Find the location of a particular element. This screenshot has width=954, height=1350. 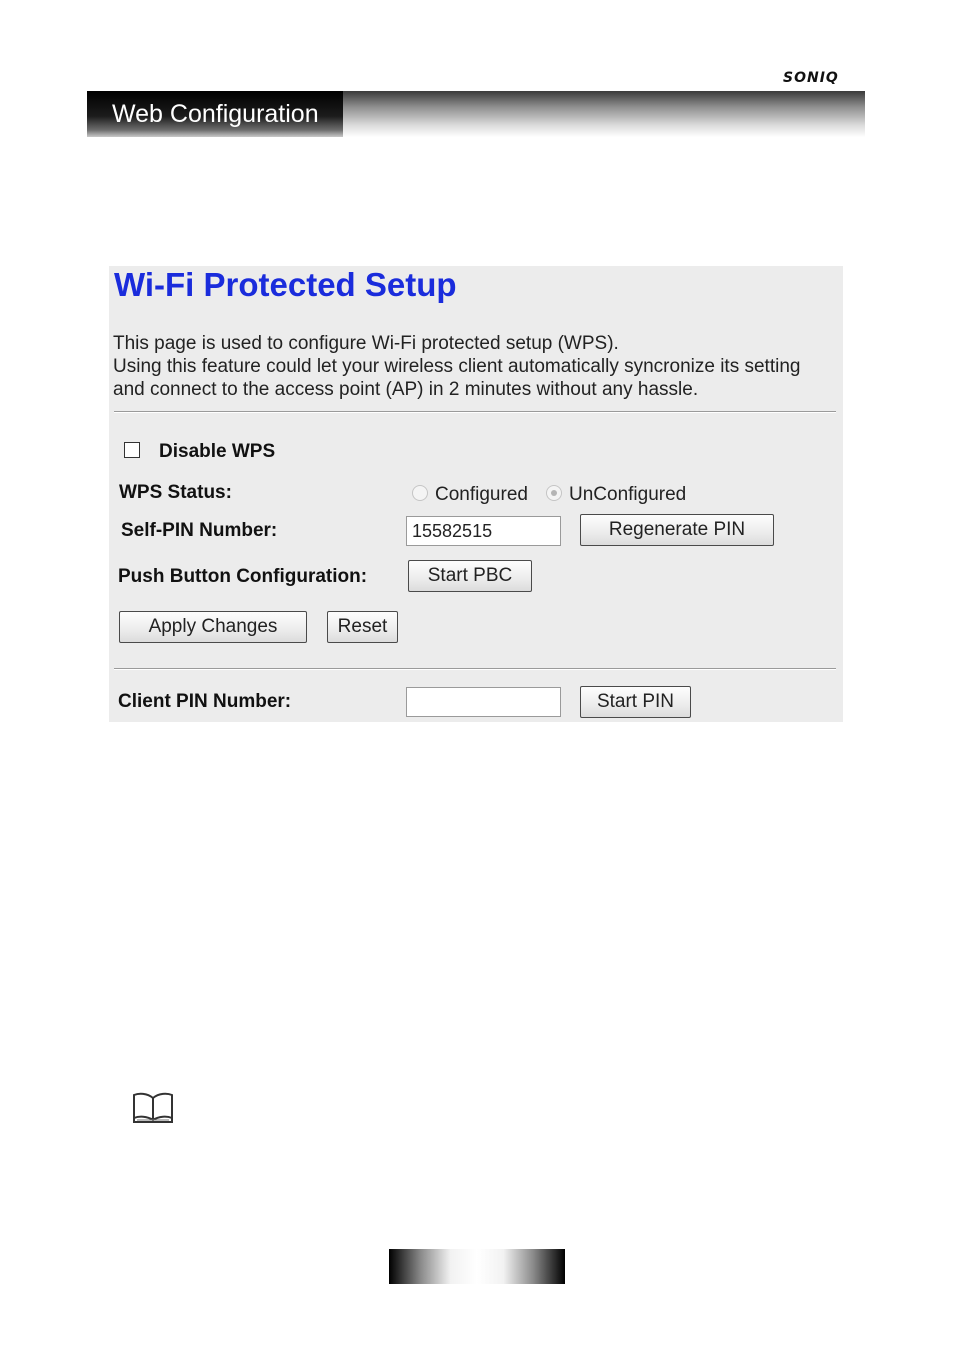

client-pin-field is located at coordinates (483, 702).